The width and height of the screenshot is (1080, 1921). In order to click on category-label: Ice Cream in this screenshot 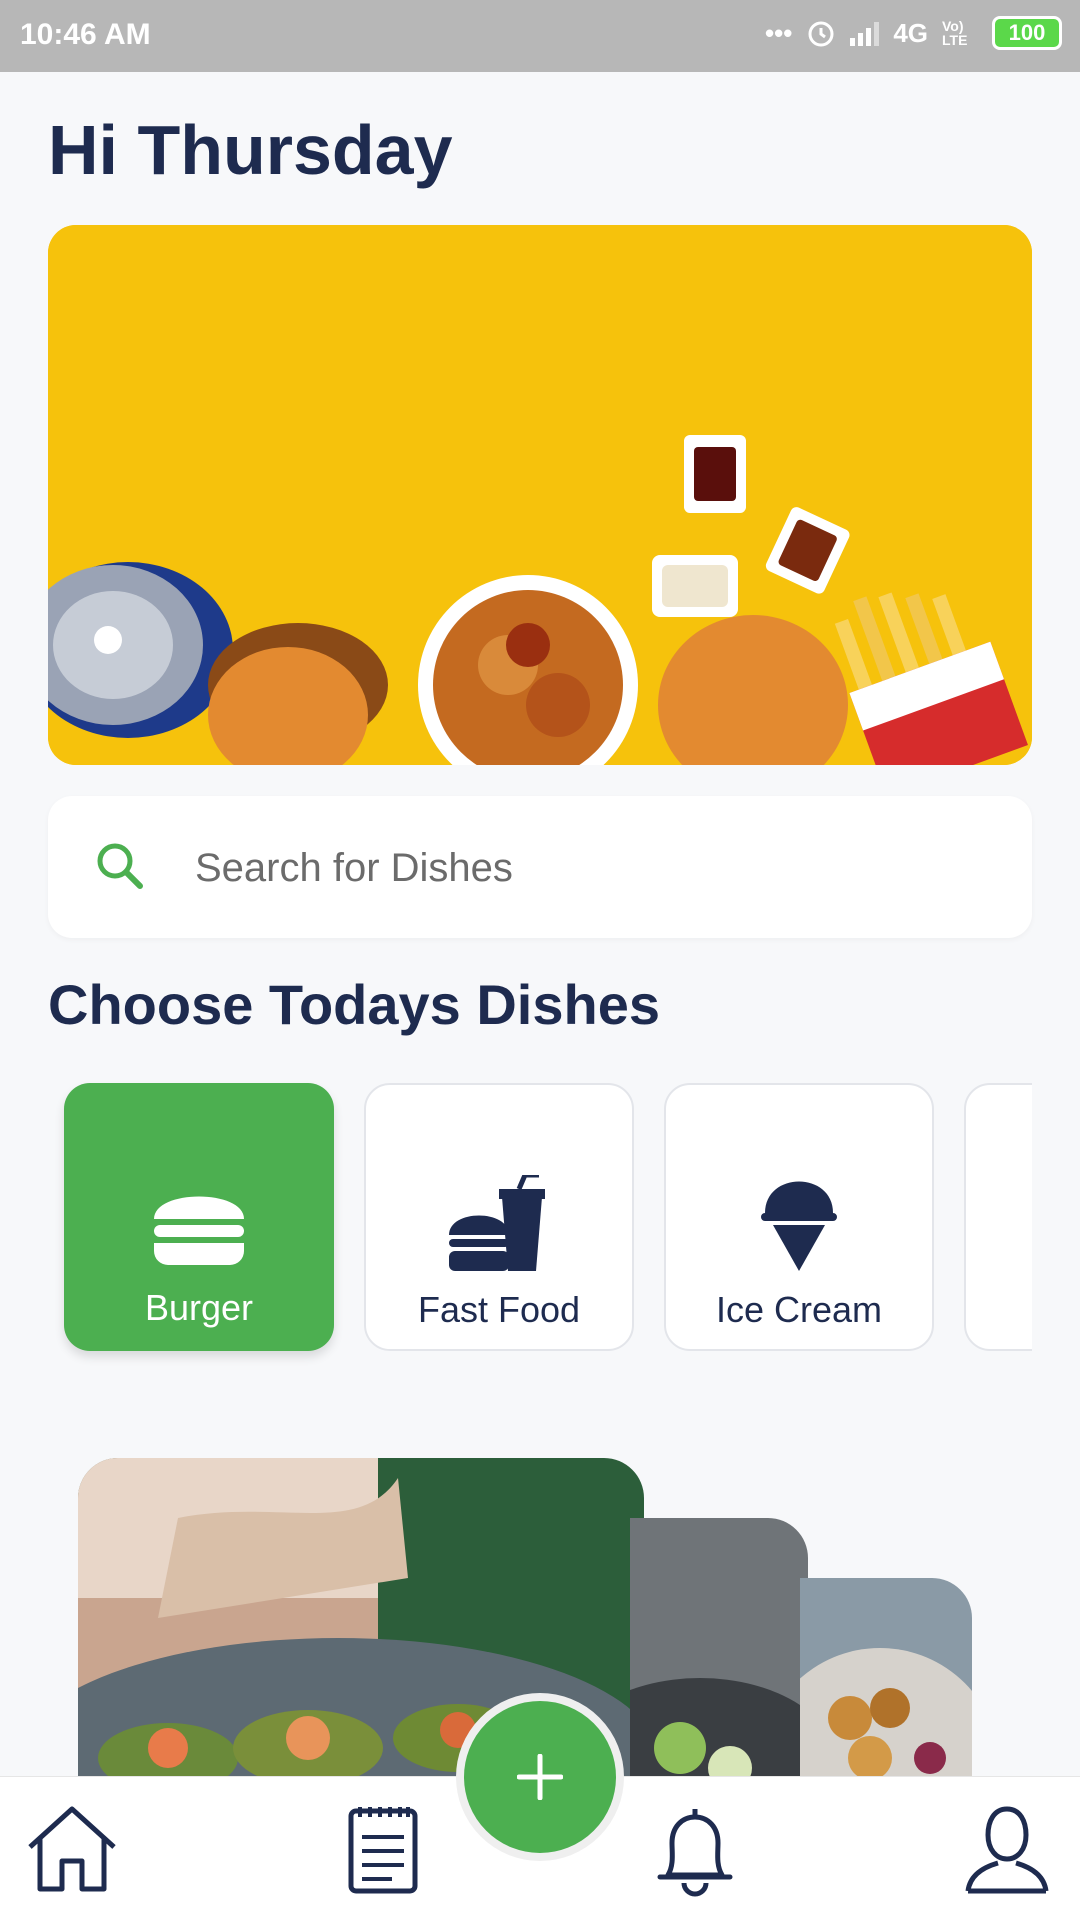, I will do `click(799, 1309)`.